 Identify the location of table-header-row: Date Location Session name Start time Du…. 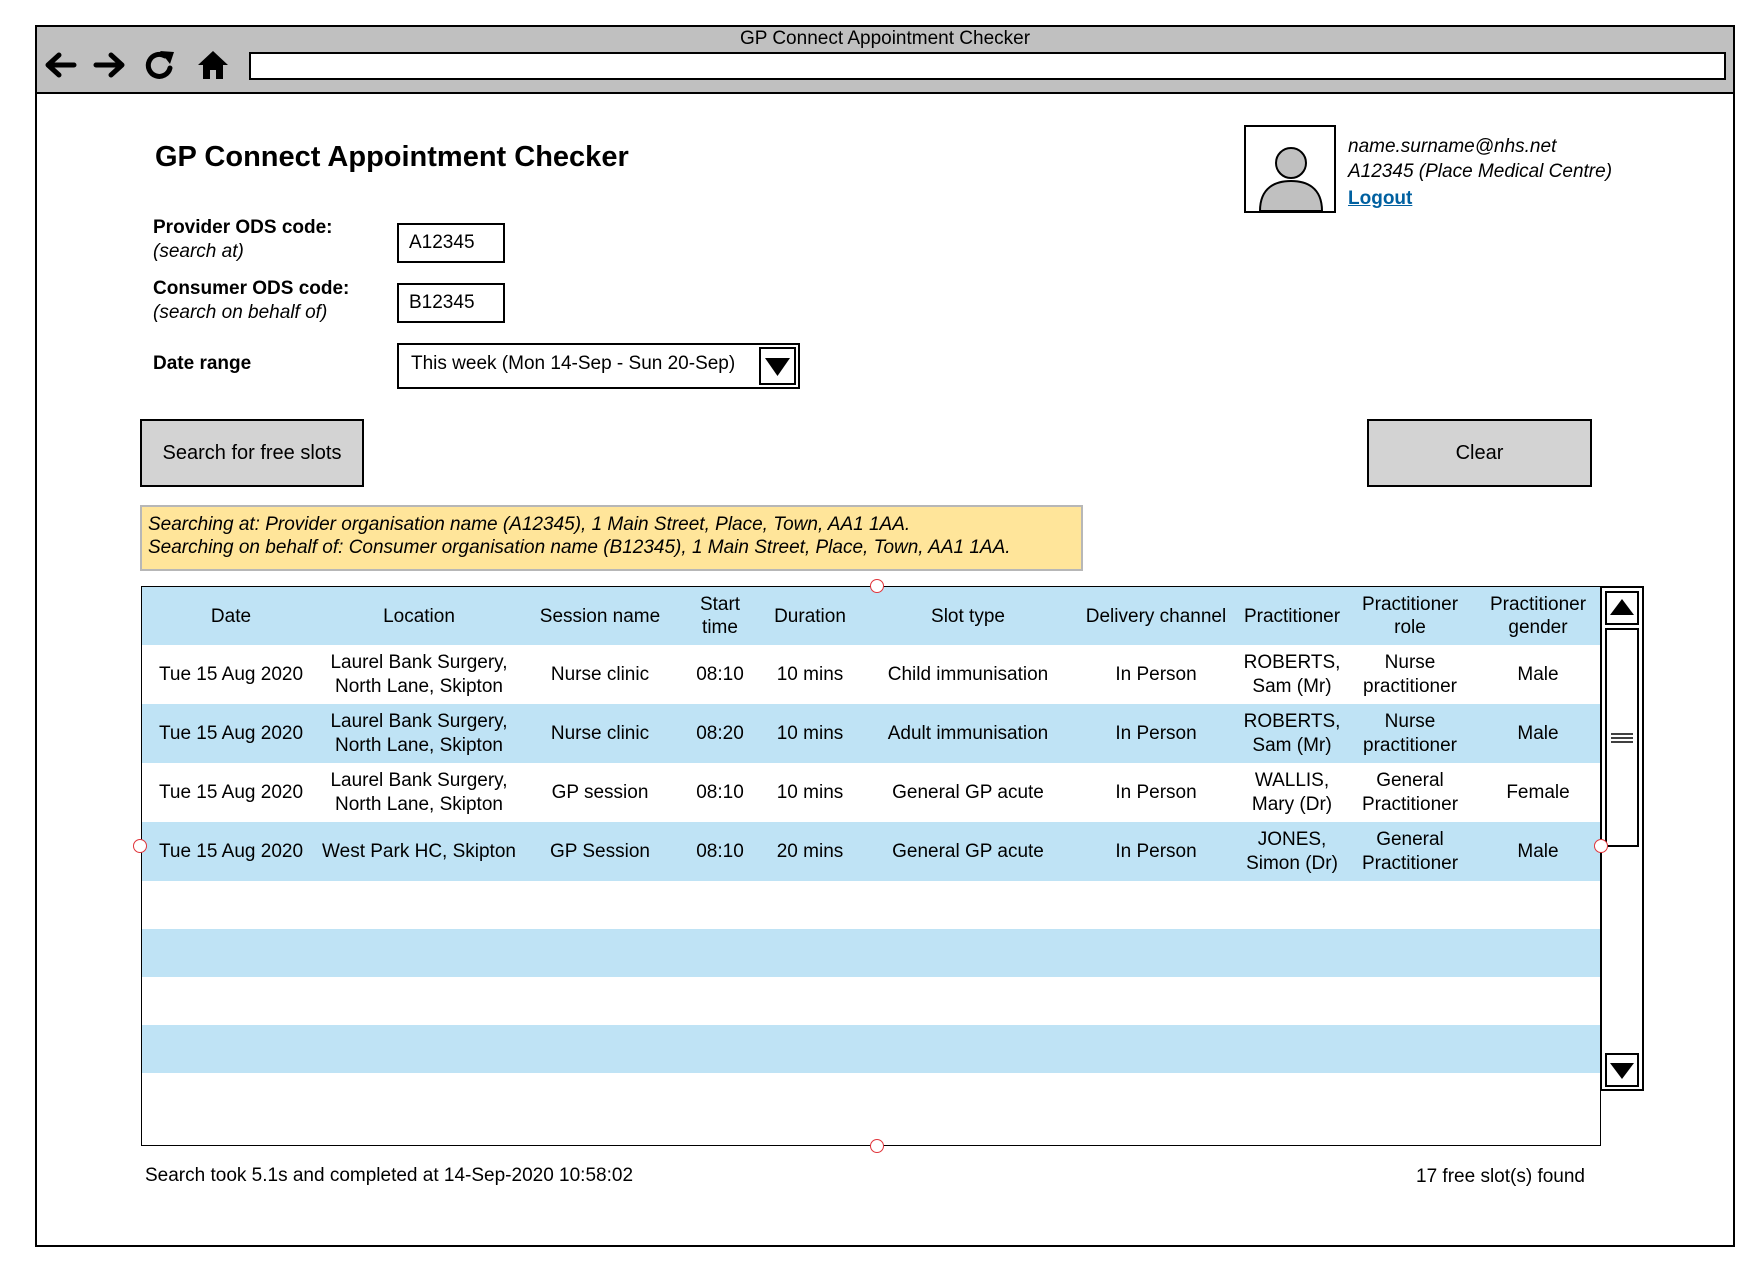
(871, 616).